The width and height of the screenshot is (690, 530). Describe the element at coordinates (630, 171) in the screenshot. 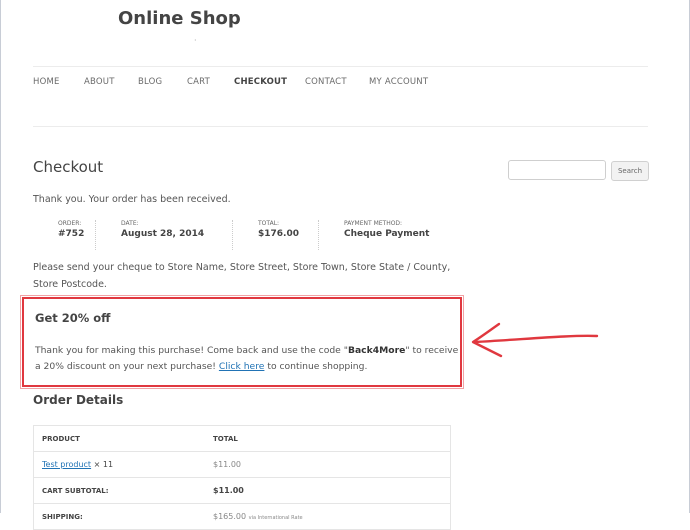

I see `search-button: Search` at that location.